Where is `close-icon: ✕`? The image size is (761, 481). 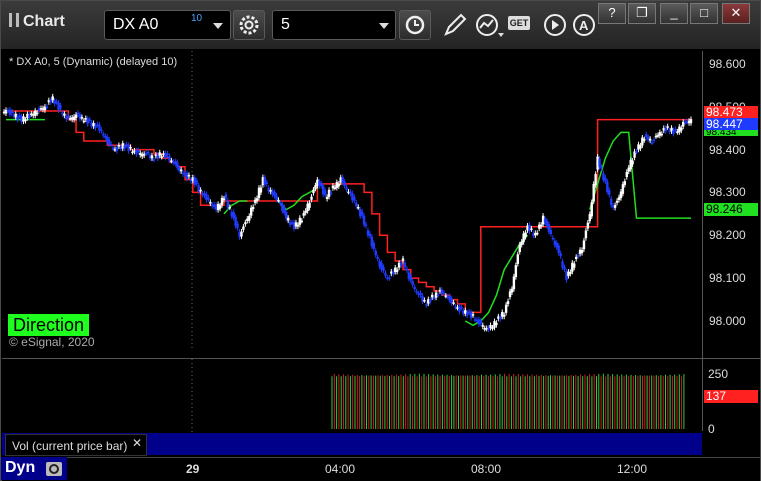 close-icon: ✕ is located at coordinates (137, 443).